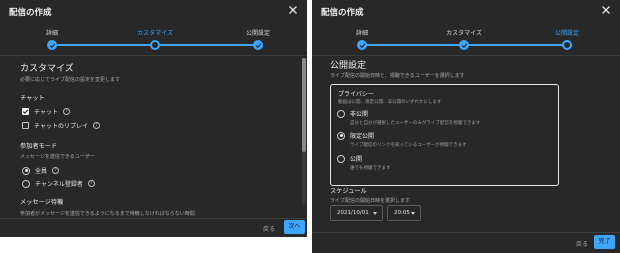 The height and width of the screenshot is (253, 620). I want to click on everyone-radio-row: 全員 ?, so click(41, 170).